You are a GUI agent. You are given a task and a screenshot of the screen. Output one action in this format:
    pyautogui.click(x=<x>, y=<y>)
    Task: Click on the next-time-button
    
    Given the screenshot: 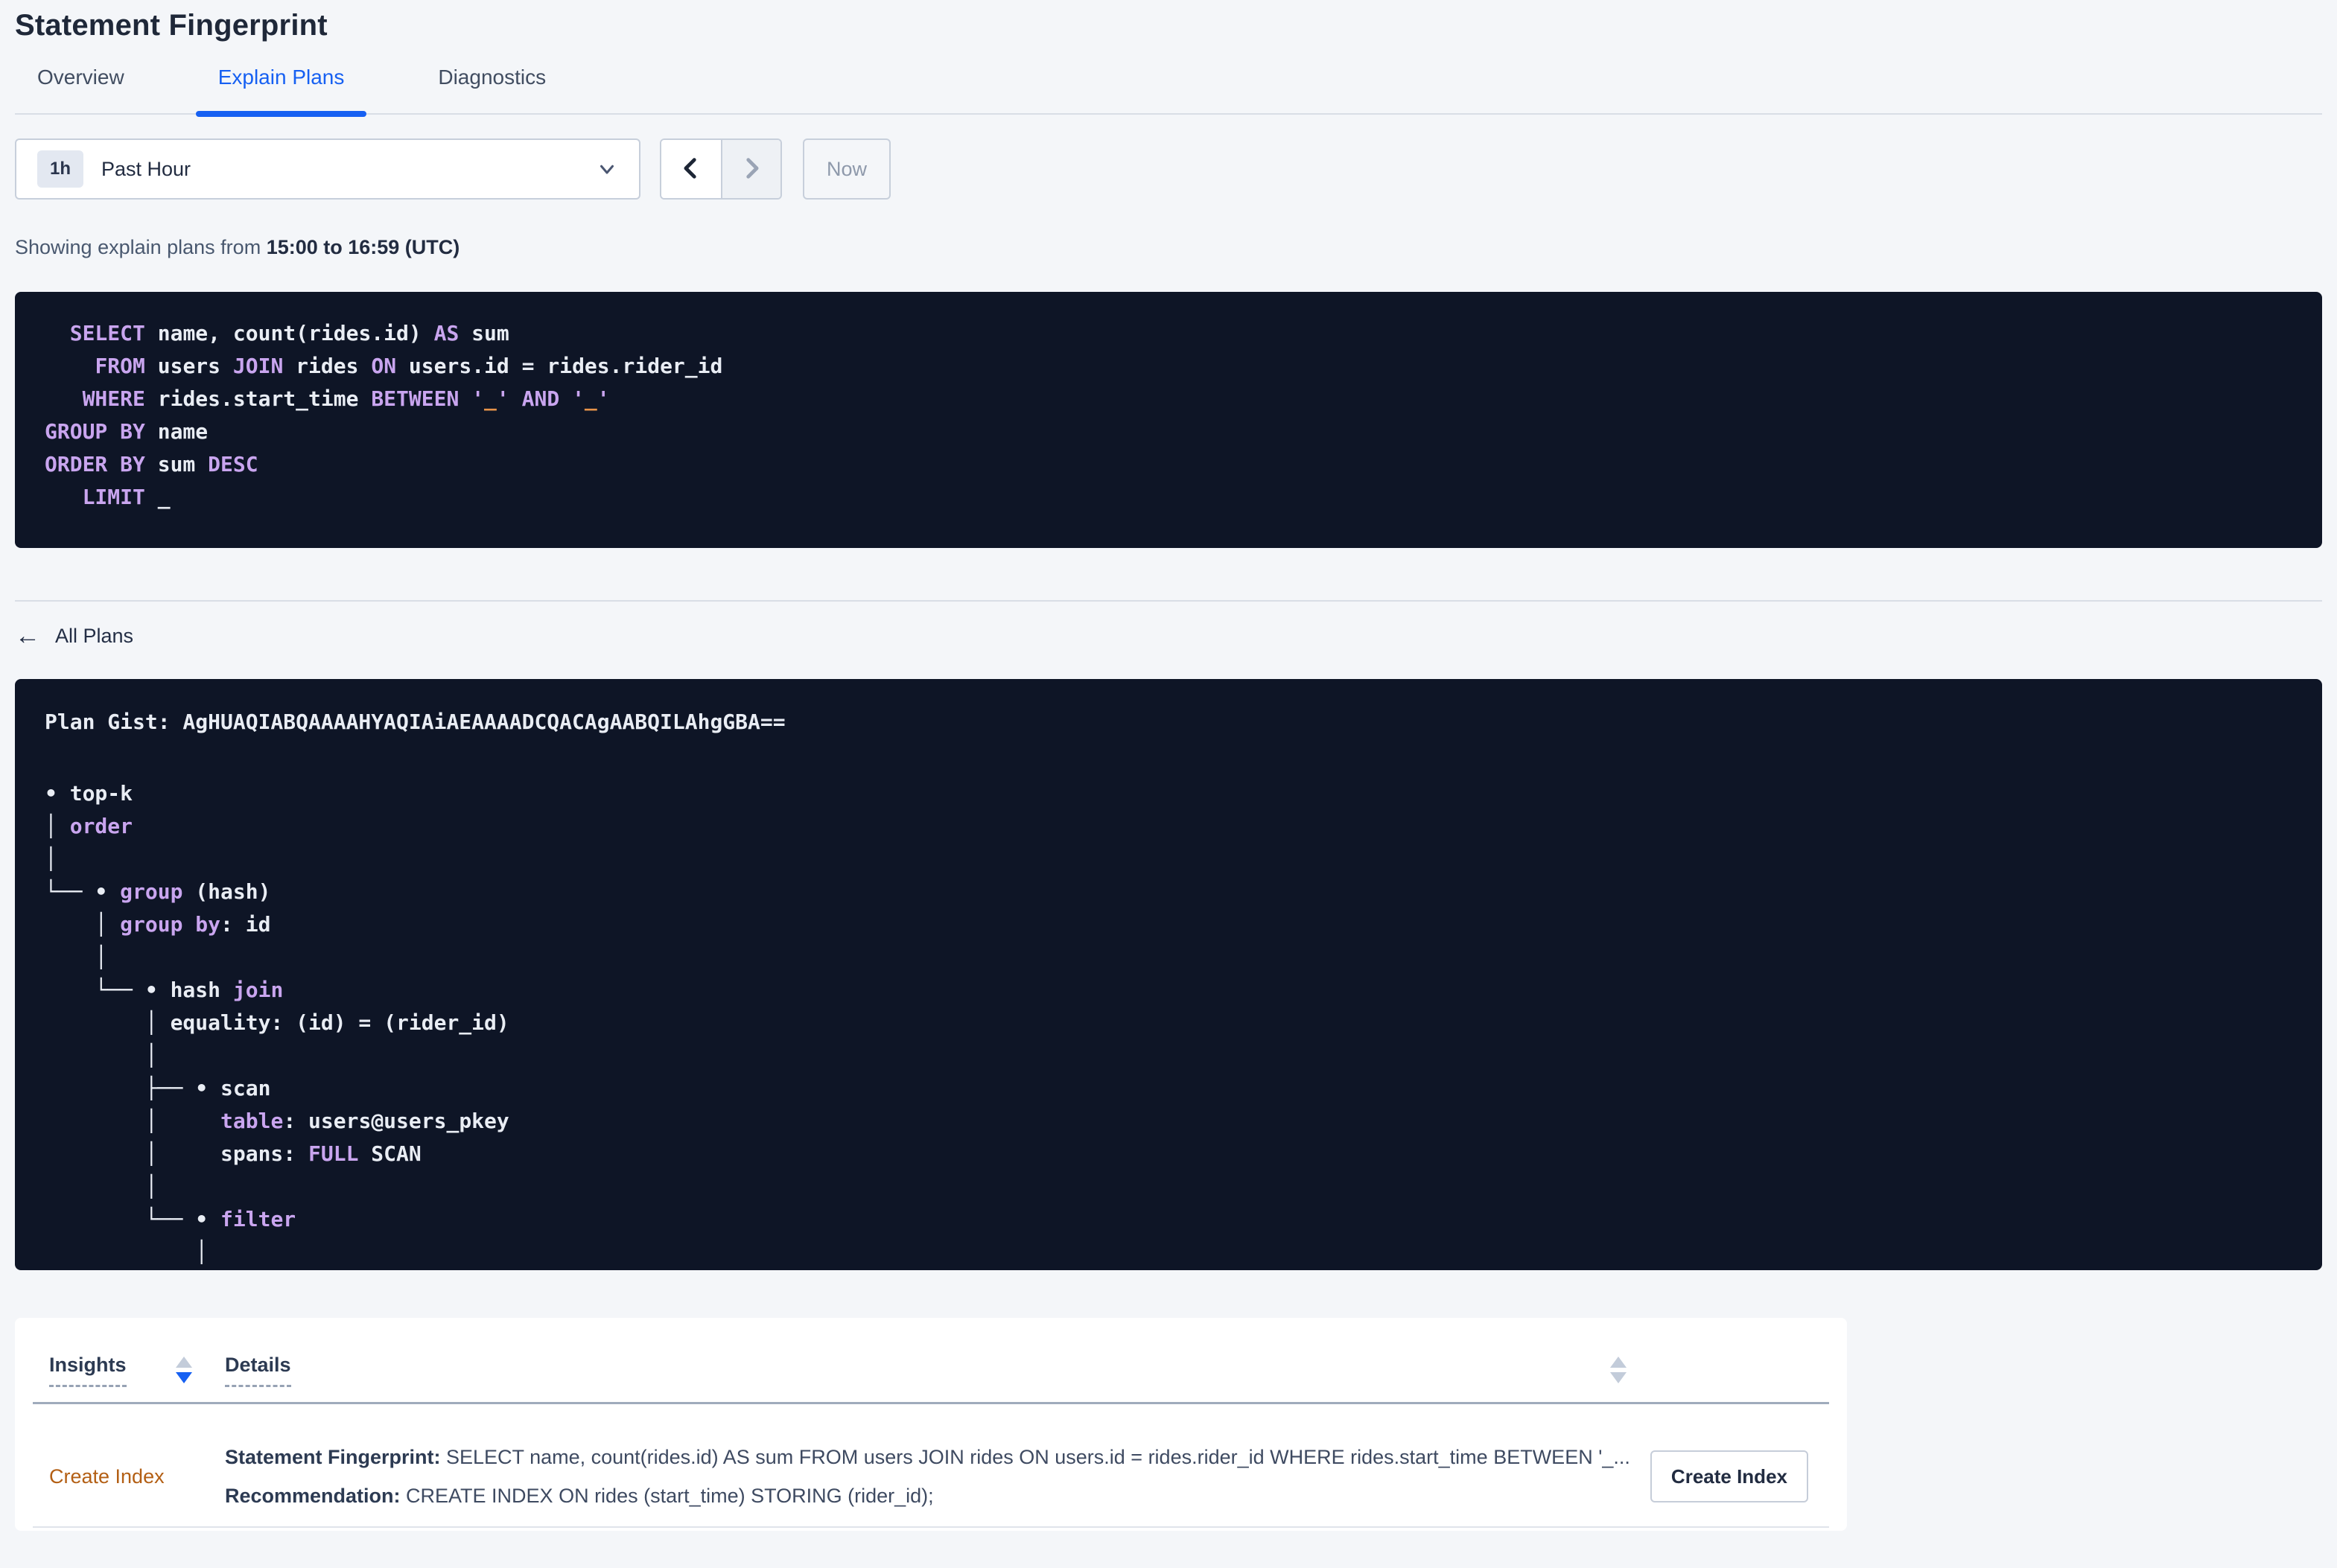 What is the action you would take?
    pyautogui.click(x=751, y=169)
    